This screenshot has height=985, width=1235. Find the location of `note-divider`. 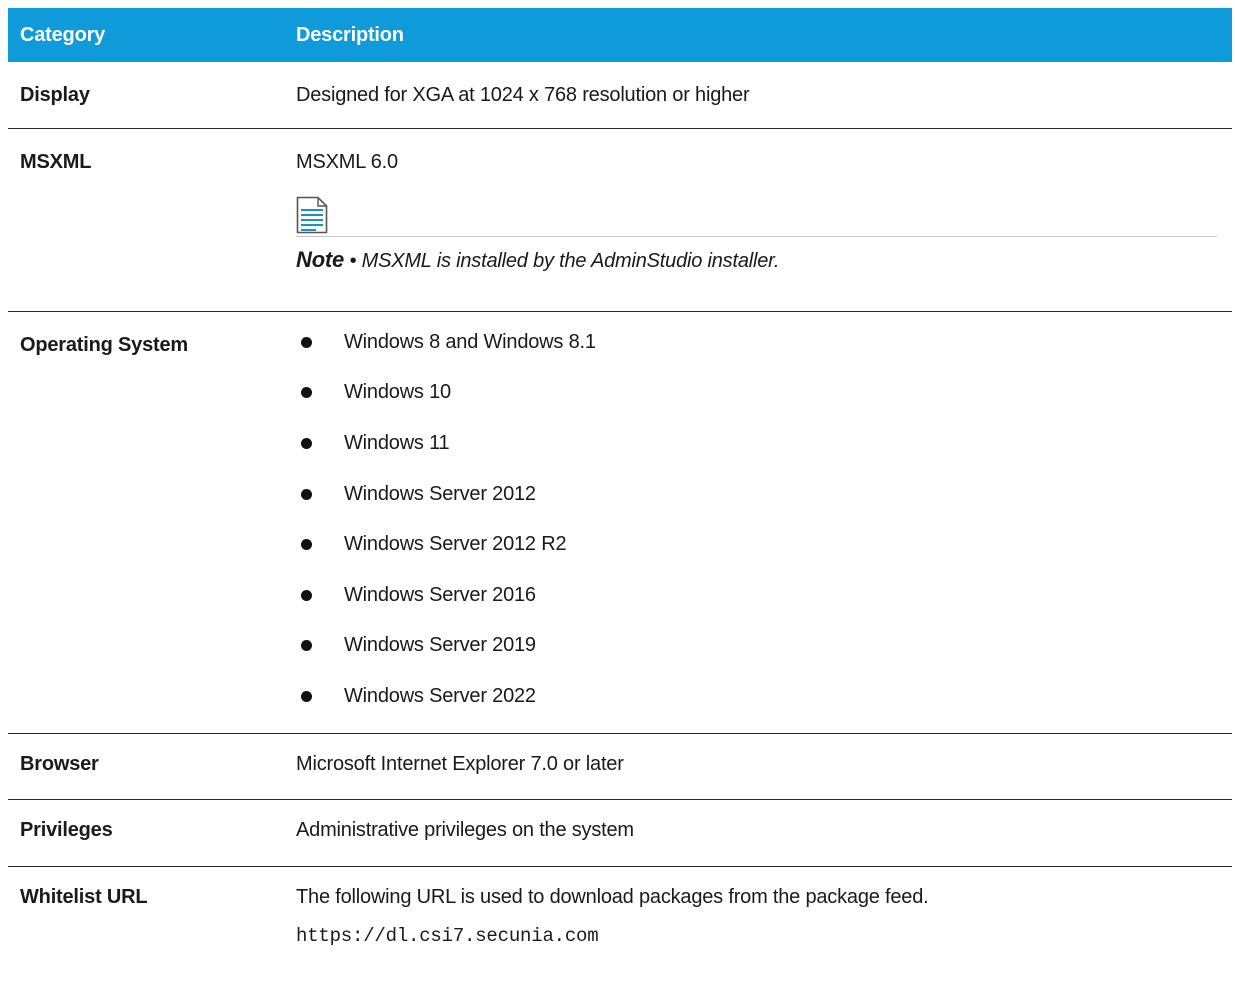

note-divider is located at coordinates (756, 236).